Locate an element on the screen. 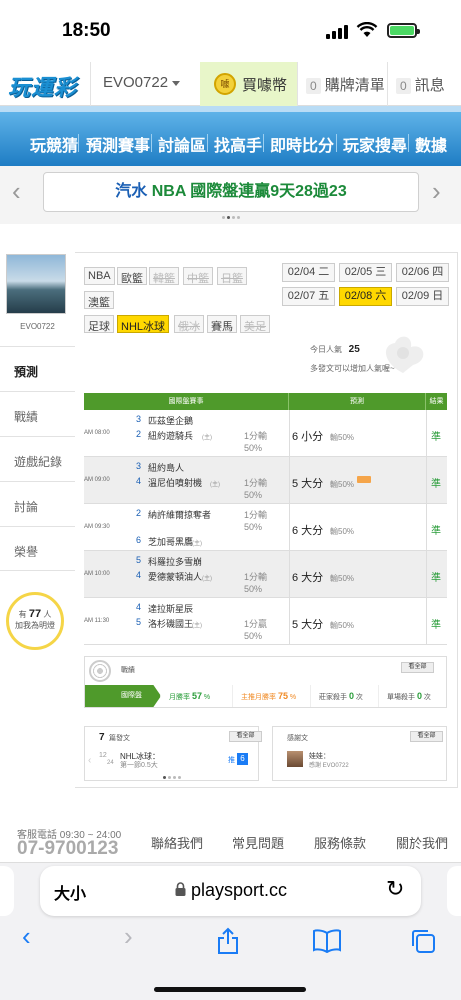 The width and height of the screenshot is (461, 1000). posts-title: 篇發文 is located at coordinates (119, 738).